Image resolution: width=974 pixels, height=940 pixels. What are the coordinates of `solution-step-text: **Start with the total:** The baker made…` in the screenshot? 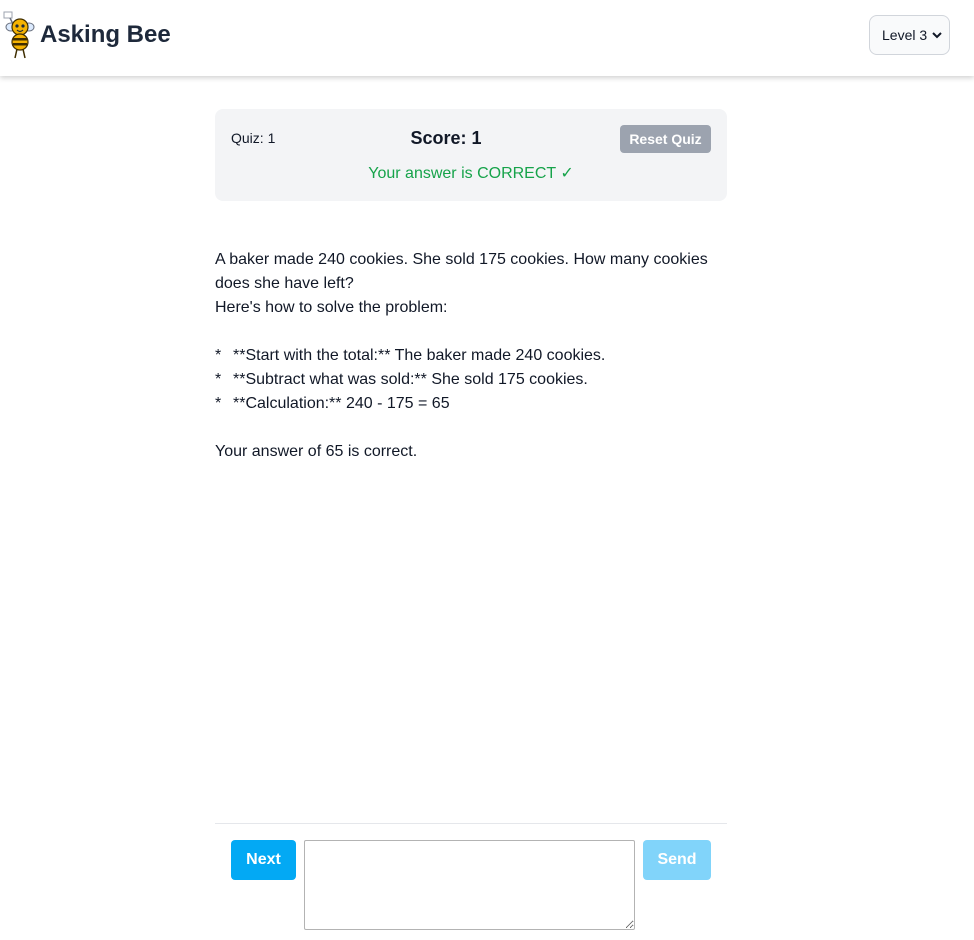 It's located at (419, 355).